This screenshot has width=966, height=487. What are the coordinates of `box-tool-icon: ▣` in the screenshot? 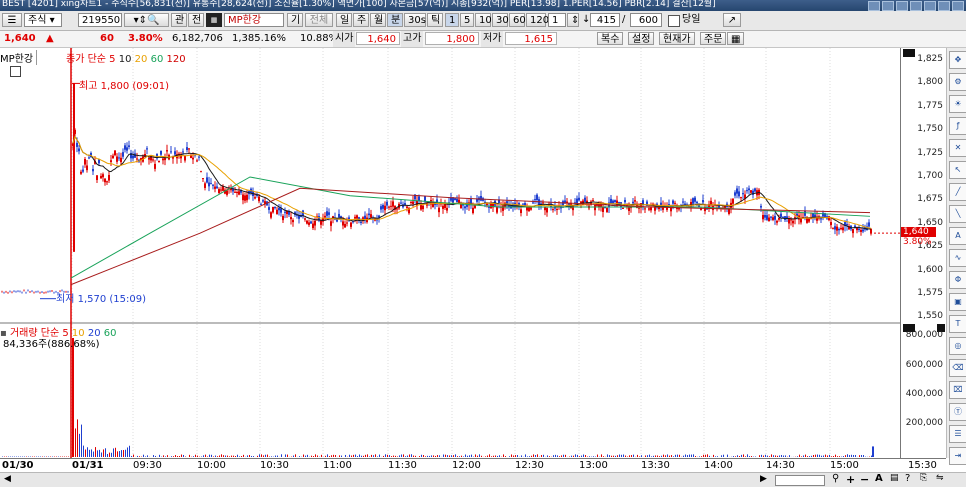 It's located at (957, 302).